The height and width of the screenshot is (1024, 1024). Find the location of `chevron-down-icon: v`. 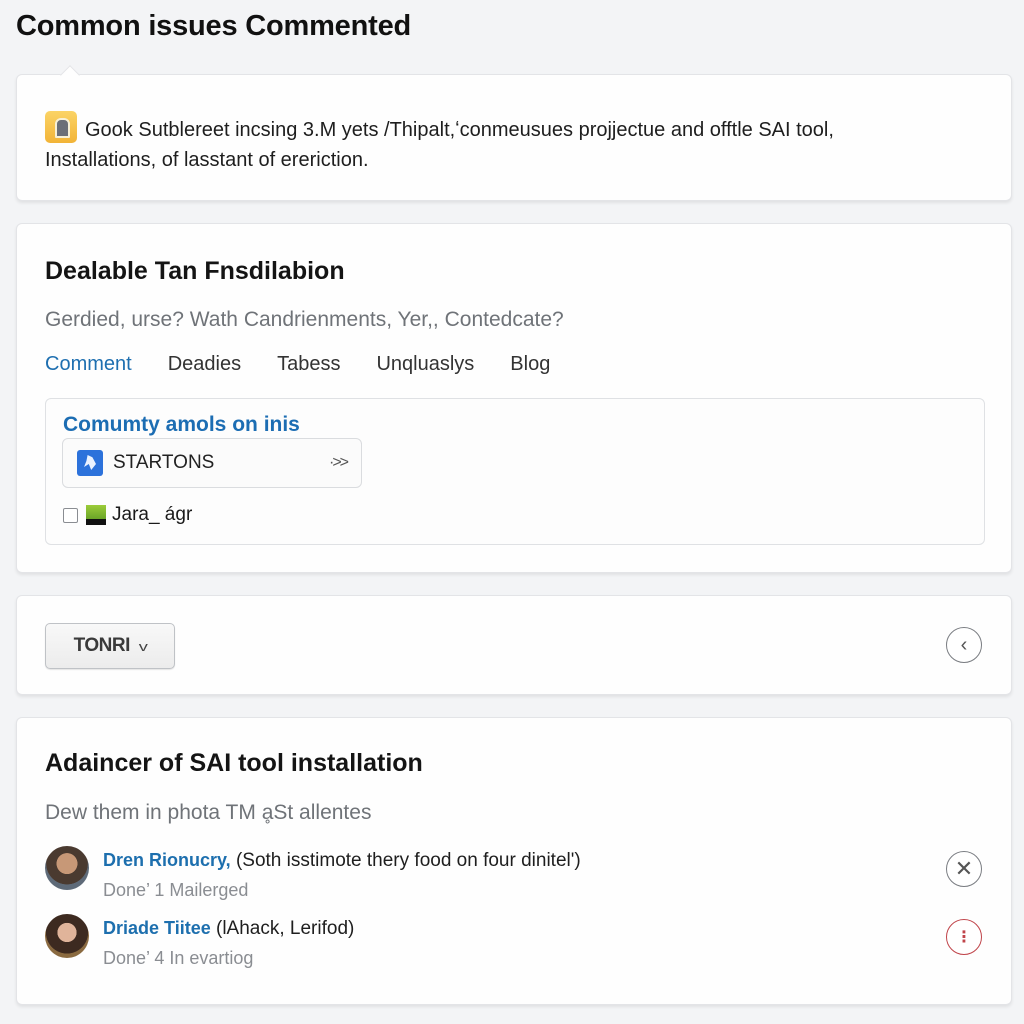

chevron-down-icon: v is located at coordinates (143, 646).